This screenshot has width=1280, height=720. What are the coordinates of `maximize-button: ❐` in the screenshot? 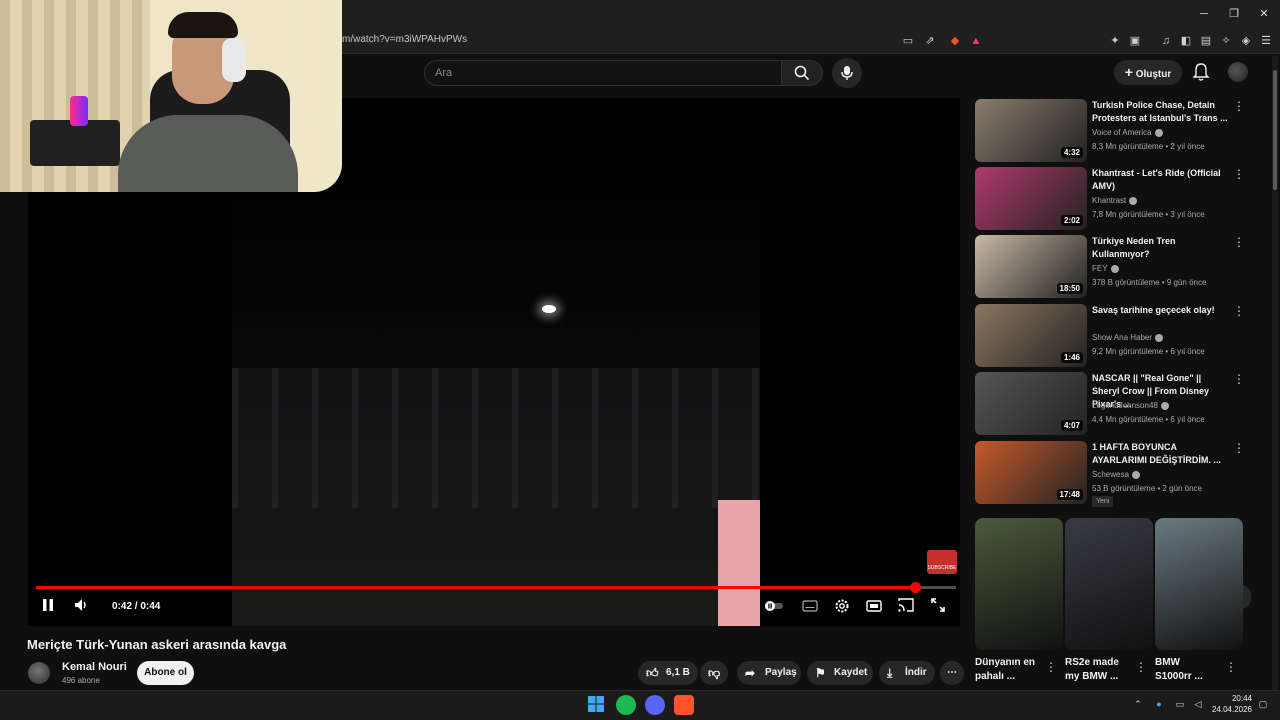 It's located at (1234, 14).